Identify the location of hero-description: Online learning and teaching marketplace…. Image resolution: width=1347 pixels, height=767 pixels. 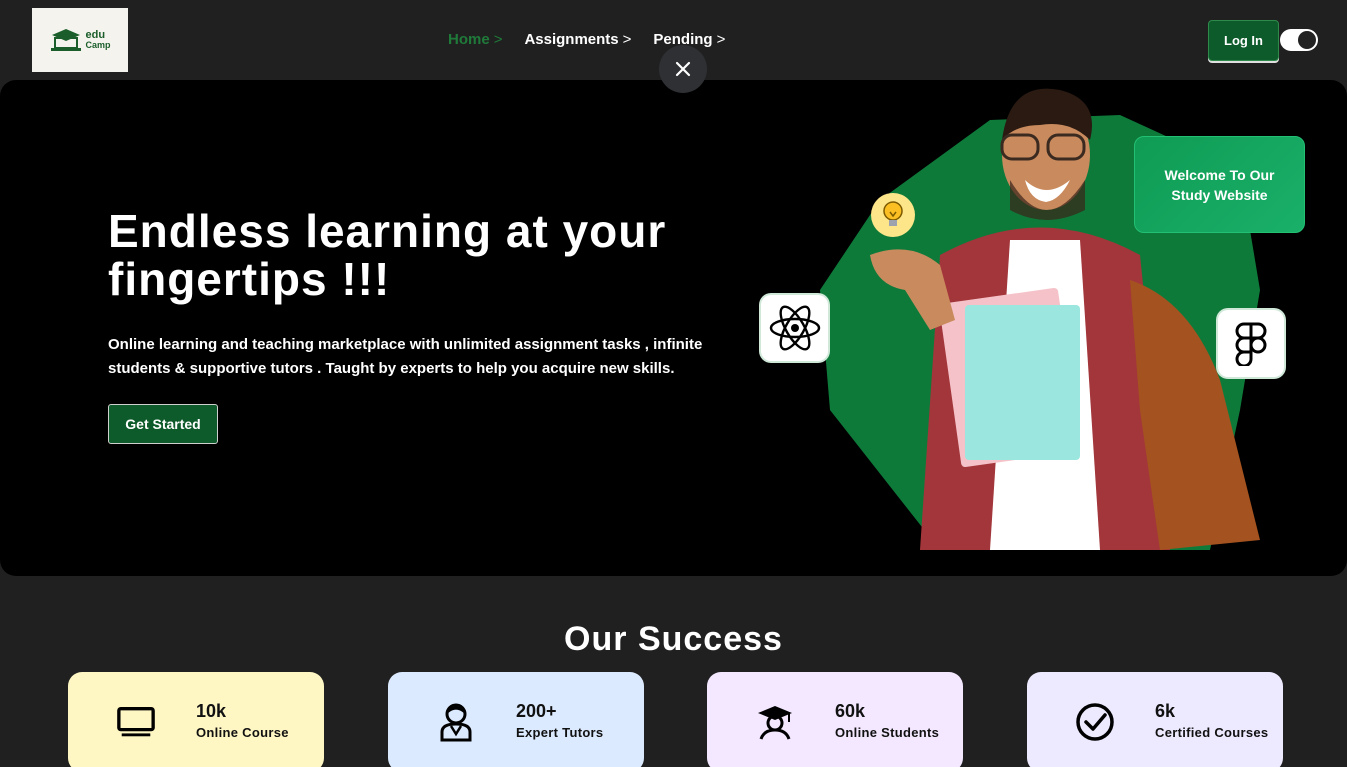
(405, 356).